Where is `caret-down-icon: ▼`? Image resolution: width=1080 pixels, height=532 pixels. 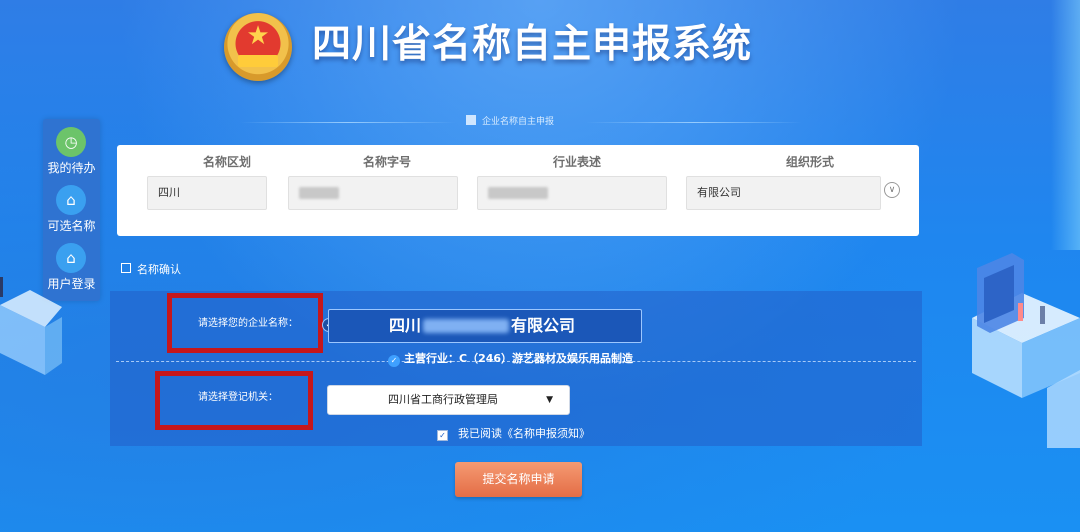
caret-down-icon: ▼ is located at coordinates (549, 400).